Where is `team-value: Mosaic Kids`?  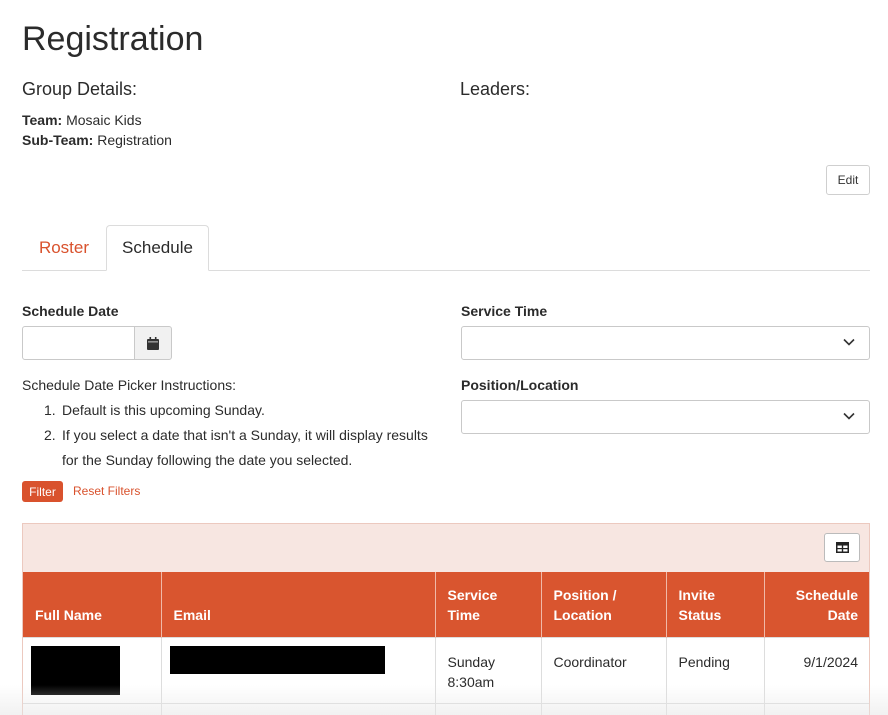
team-value: Mosaic Kids is located at coordinates (104, 120).